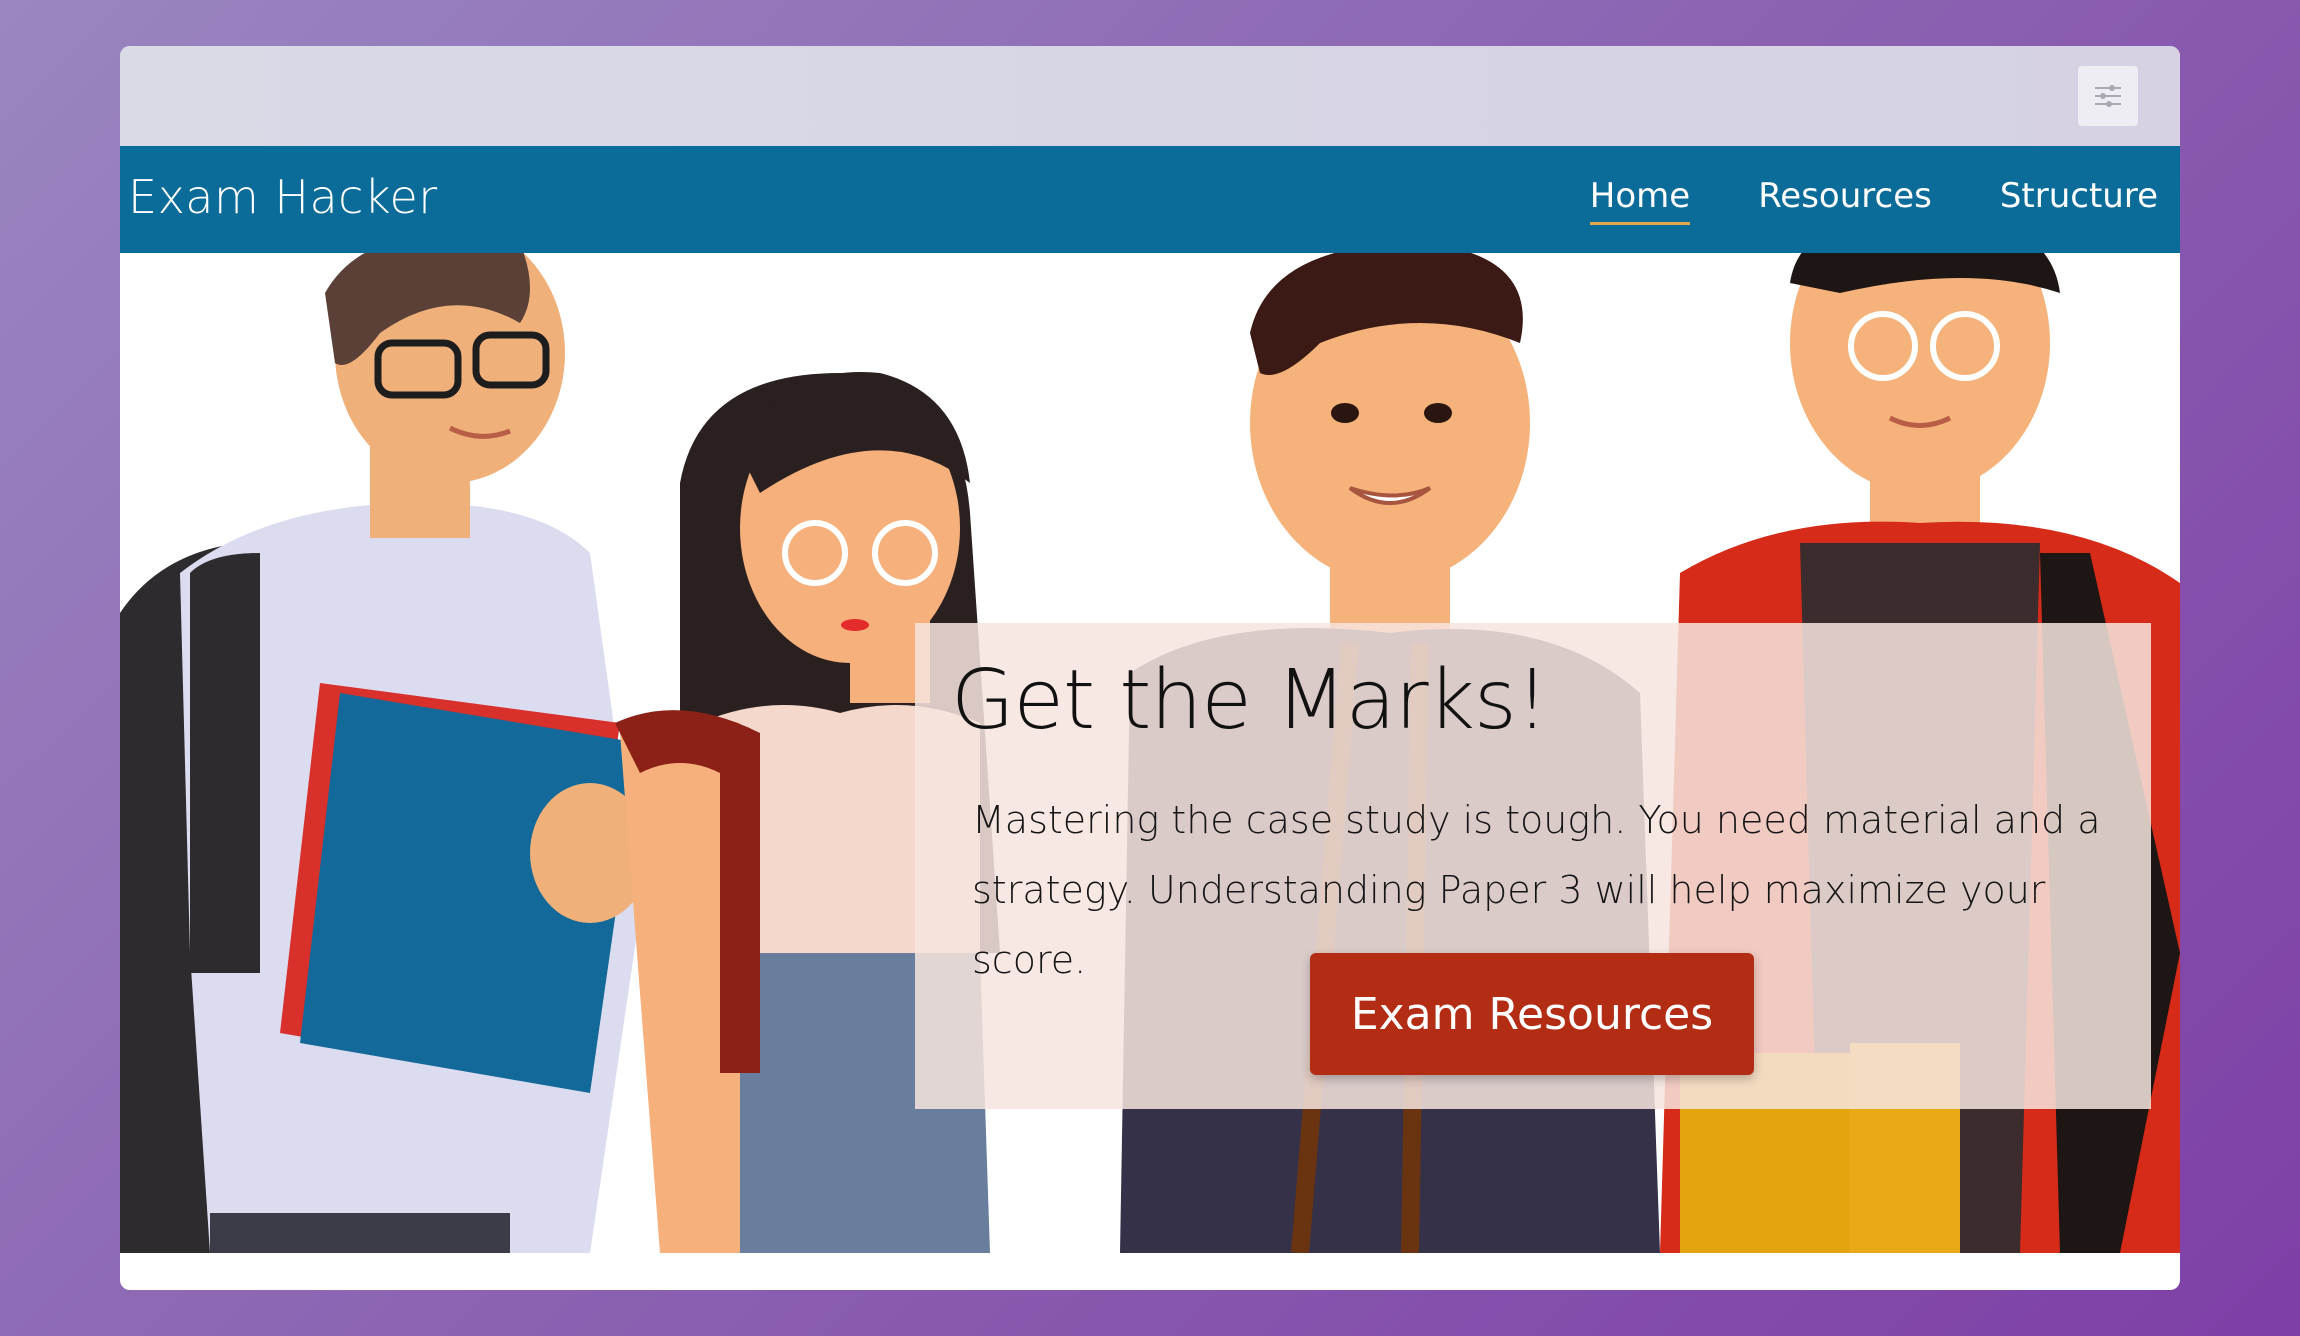 The width and height of the screenshot is (2300, 1336). Describe the element at coordinates (1845, 200) in the screenshot. I see `nav-resources: Resources` at that location.